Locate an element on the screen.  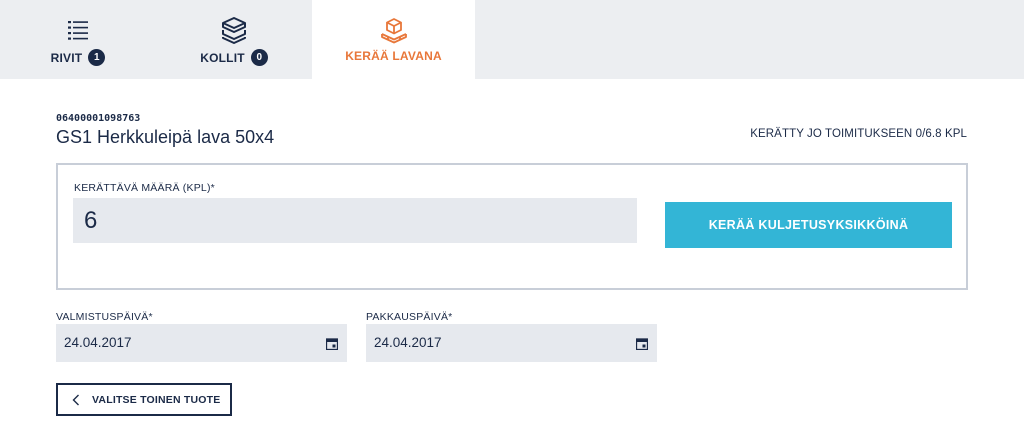
tab-kollit: KOLLIT 0 is located at coordinates (234, 39).